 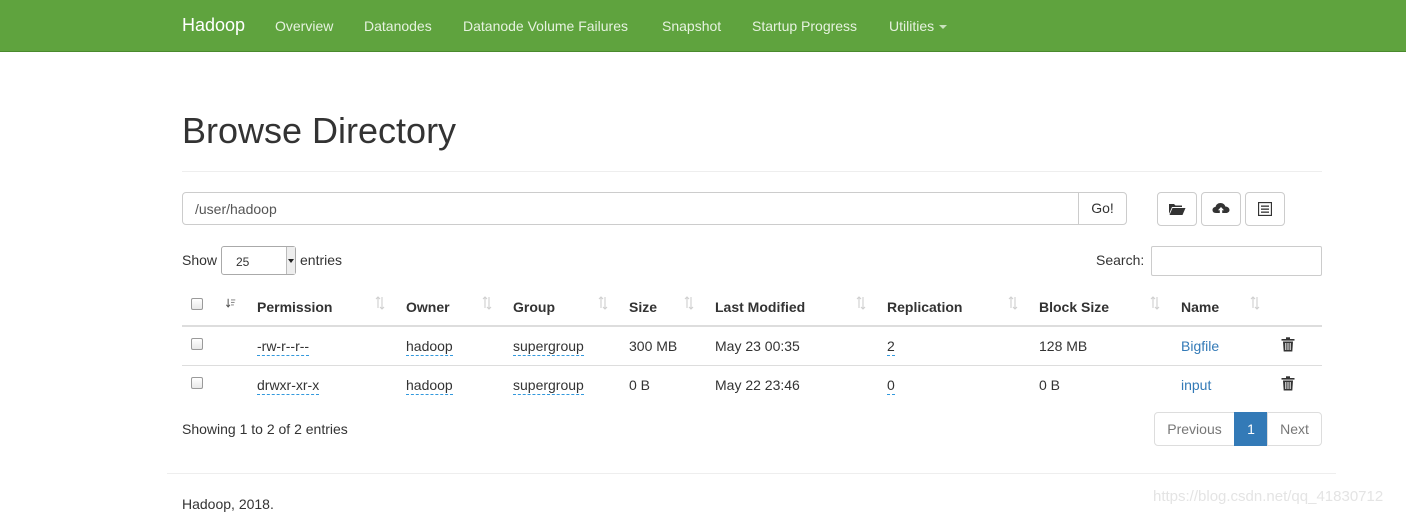 I want to click on table-info: Showing 1 to 2 of 2 entries, so click(x=265, y=429).